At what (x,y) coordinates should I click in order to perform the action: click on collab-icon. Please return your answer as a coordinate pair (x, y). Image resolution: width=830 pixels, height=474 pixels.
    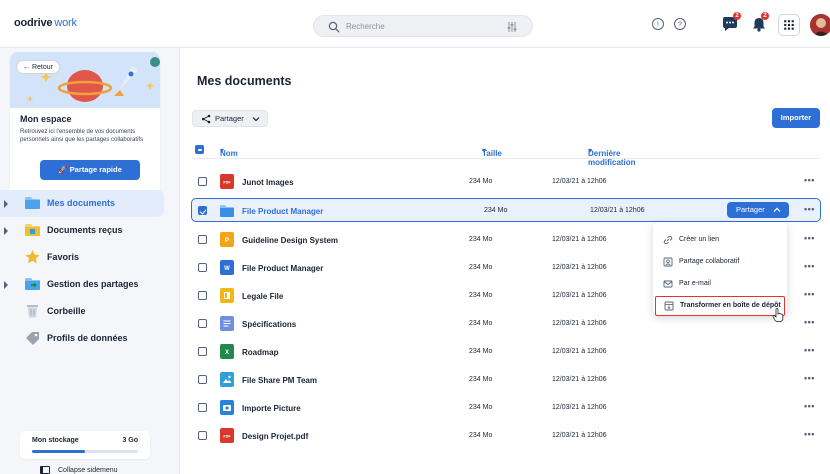
    Looking at the image, I should click on (668, 262).